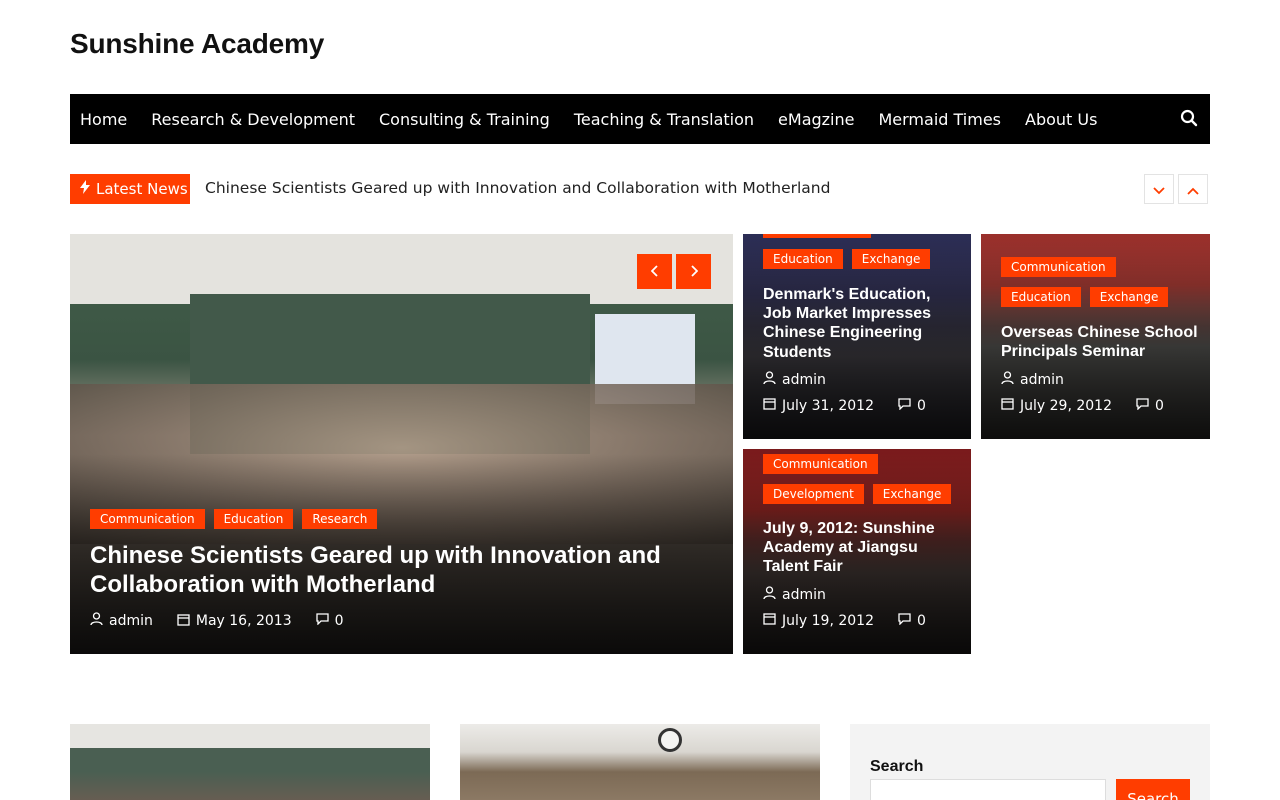  Describe the element at coordinates (1061, 119) in the screenshot. I see `nav-about-us: About Us` at that location.